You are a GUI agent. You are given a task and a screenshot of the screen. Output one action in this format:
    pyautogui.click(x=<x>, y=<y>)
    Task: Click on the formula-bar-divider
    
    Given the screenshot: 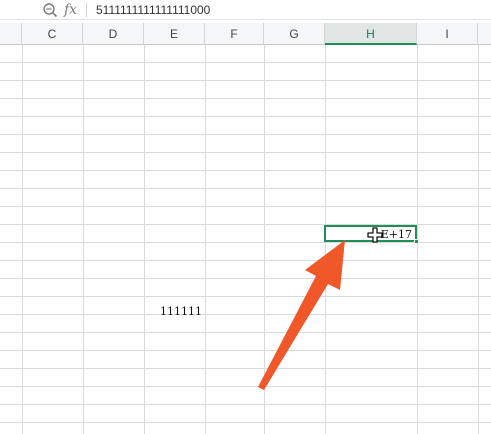 What is the action you would take?
    pyautogui.click(x=86, y=10)
    